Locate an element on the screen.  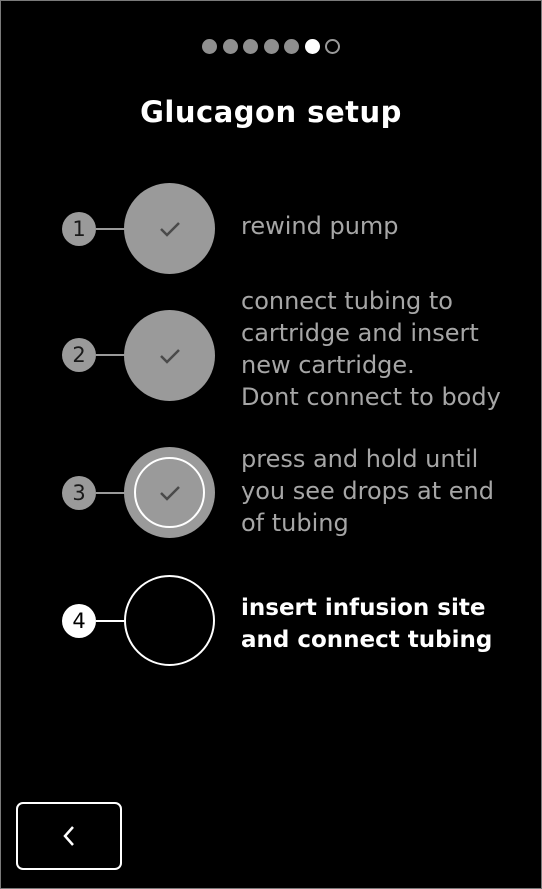
page-title: Glucagon setup is located at coordinates (271, 112).